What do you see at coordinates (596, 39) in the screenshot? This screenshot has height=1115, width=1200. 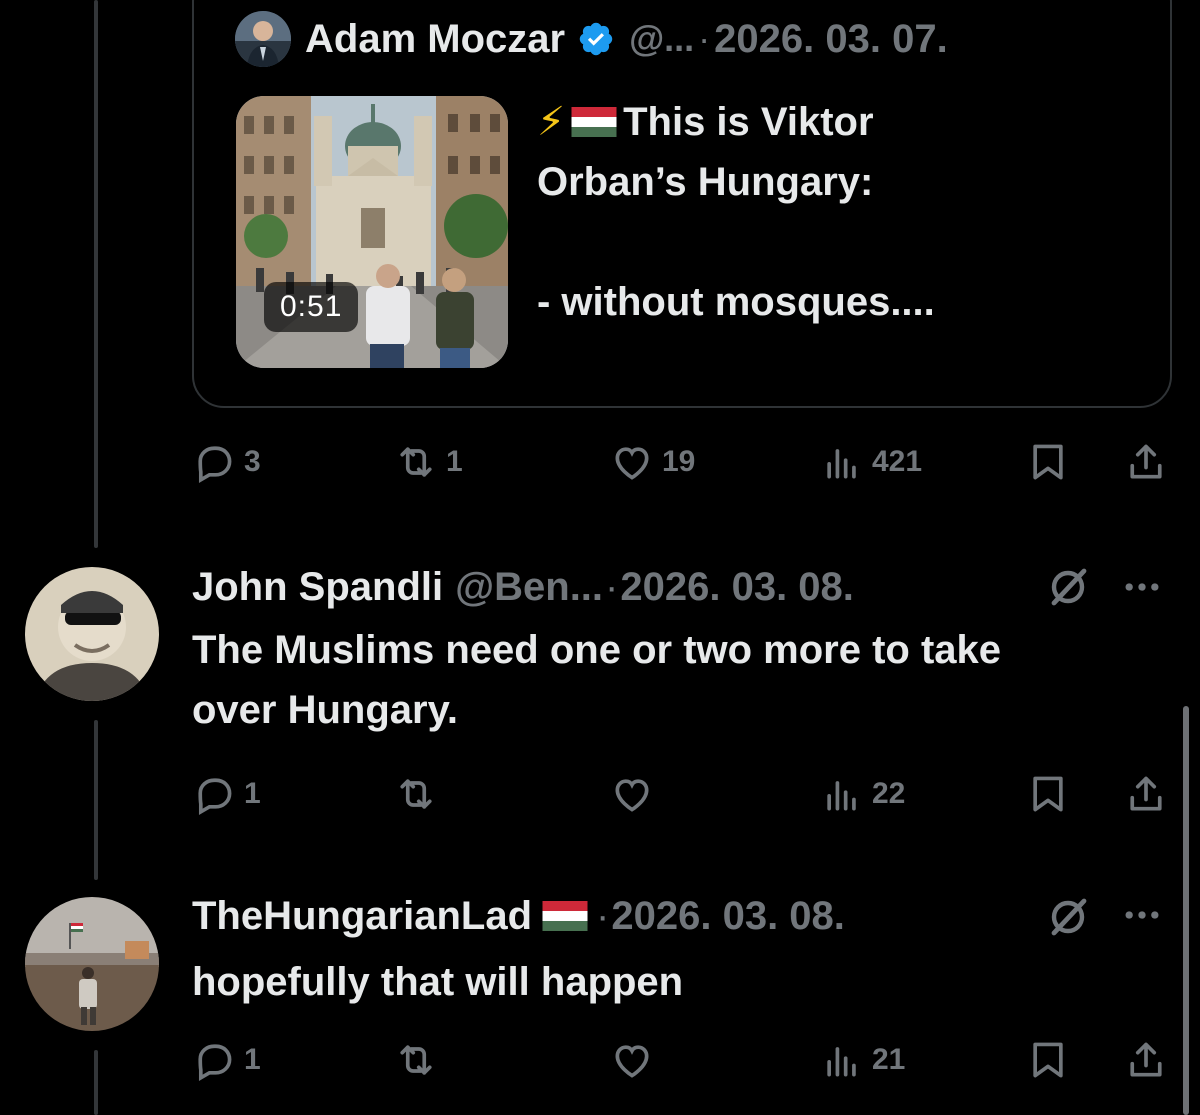 I see `verified-badge-icon` at bounding box center [596, 39].